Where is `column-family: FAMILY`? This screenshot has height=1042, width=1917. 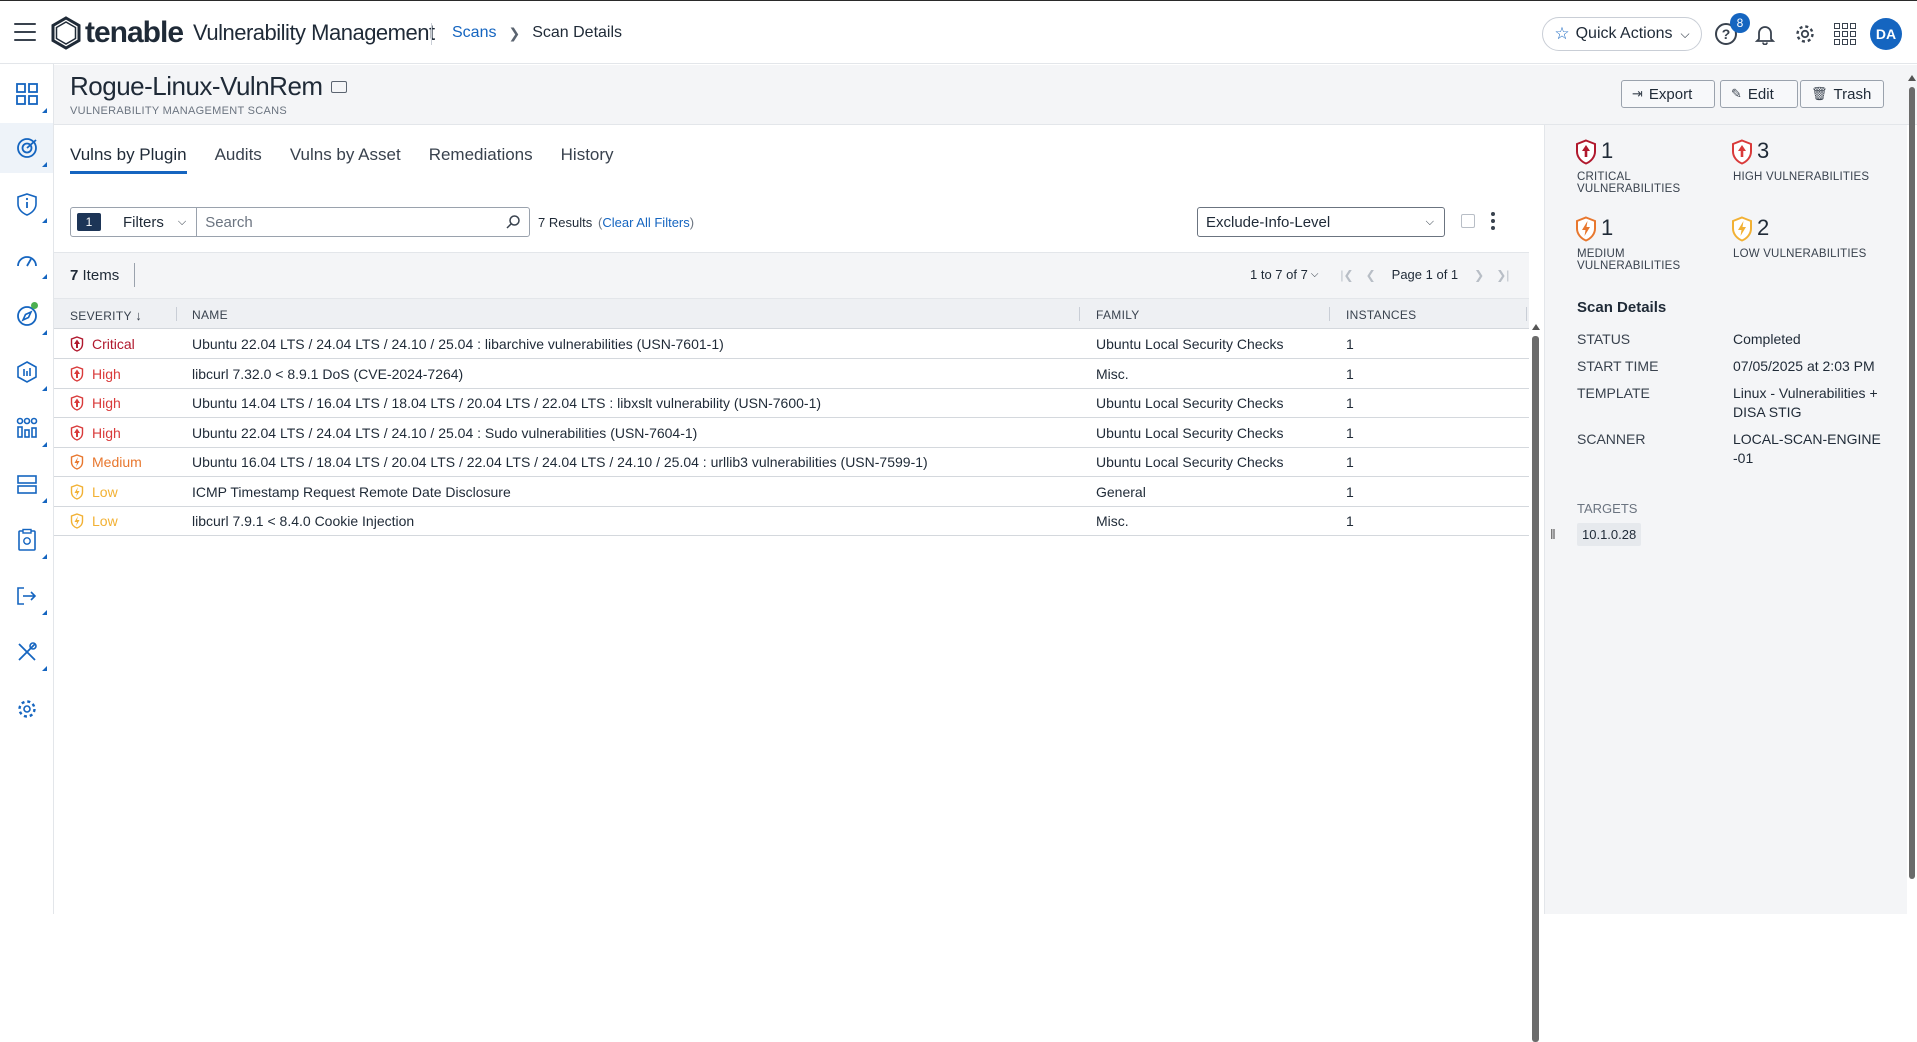
column-family: FAMILY is located at coordinates (1118, 315).